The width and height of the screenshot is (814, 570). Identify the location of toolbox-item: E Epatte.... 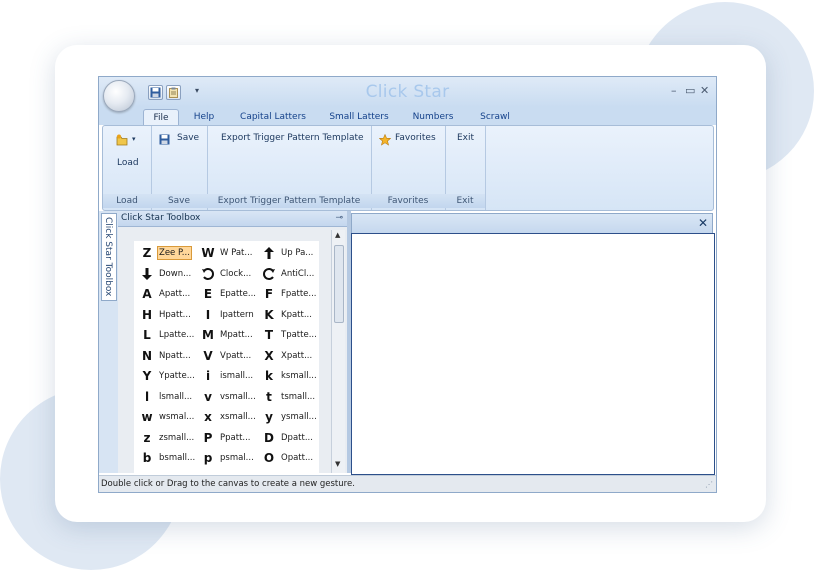
(229, 294).